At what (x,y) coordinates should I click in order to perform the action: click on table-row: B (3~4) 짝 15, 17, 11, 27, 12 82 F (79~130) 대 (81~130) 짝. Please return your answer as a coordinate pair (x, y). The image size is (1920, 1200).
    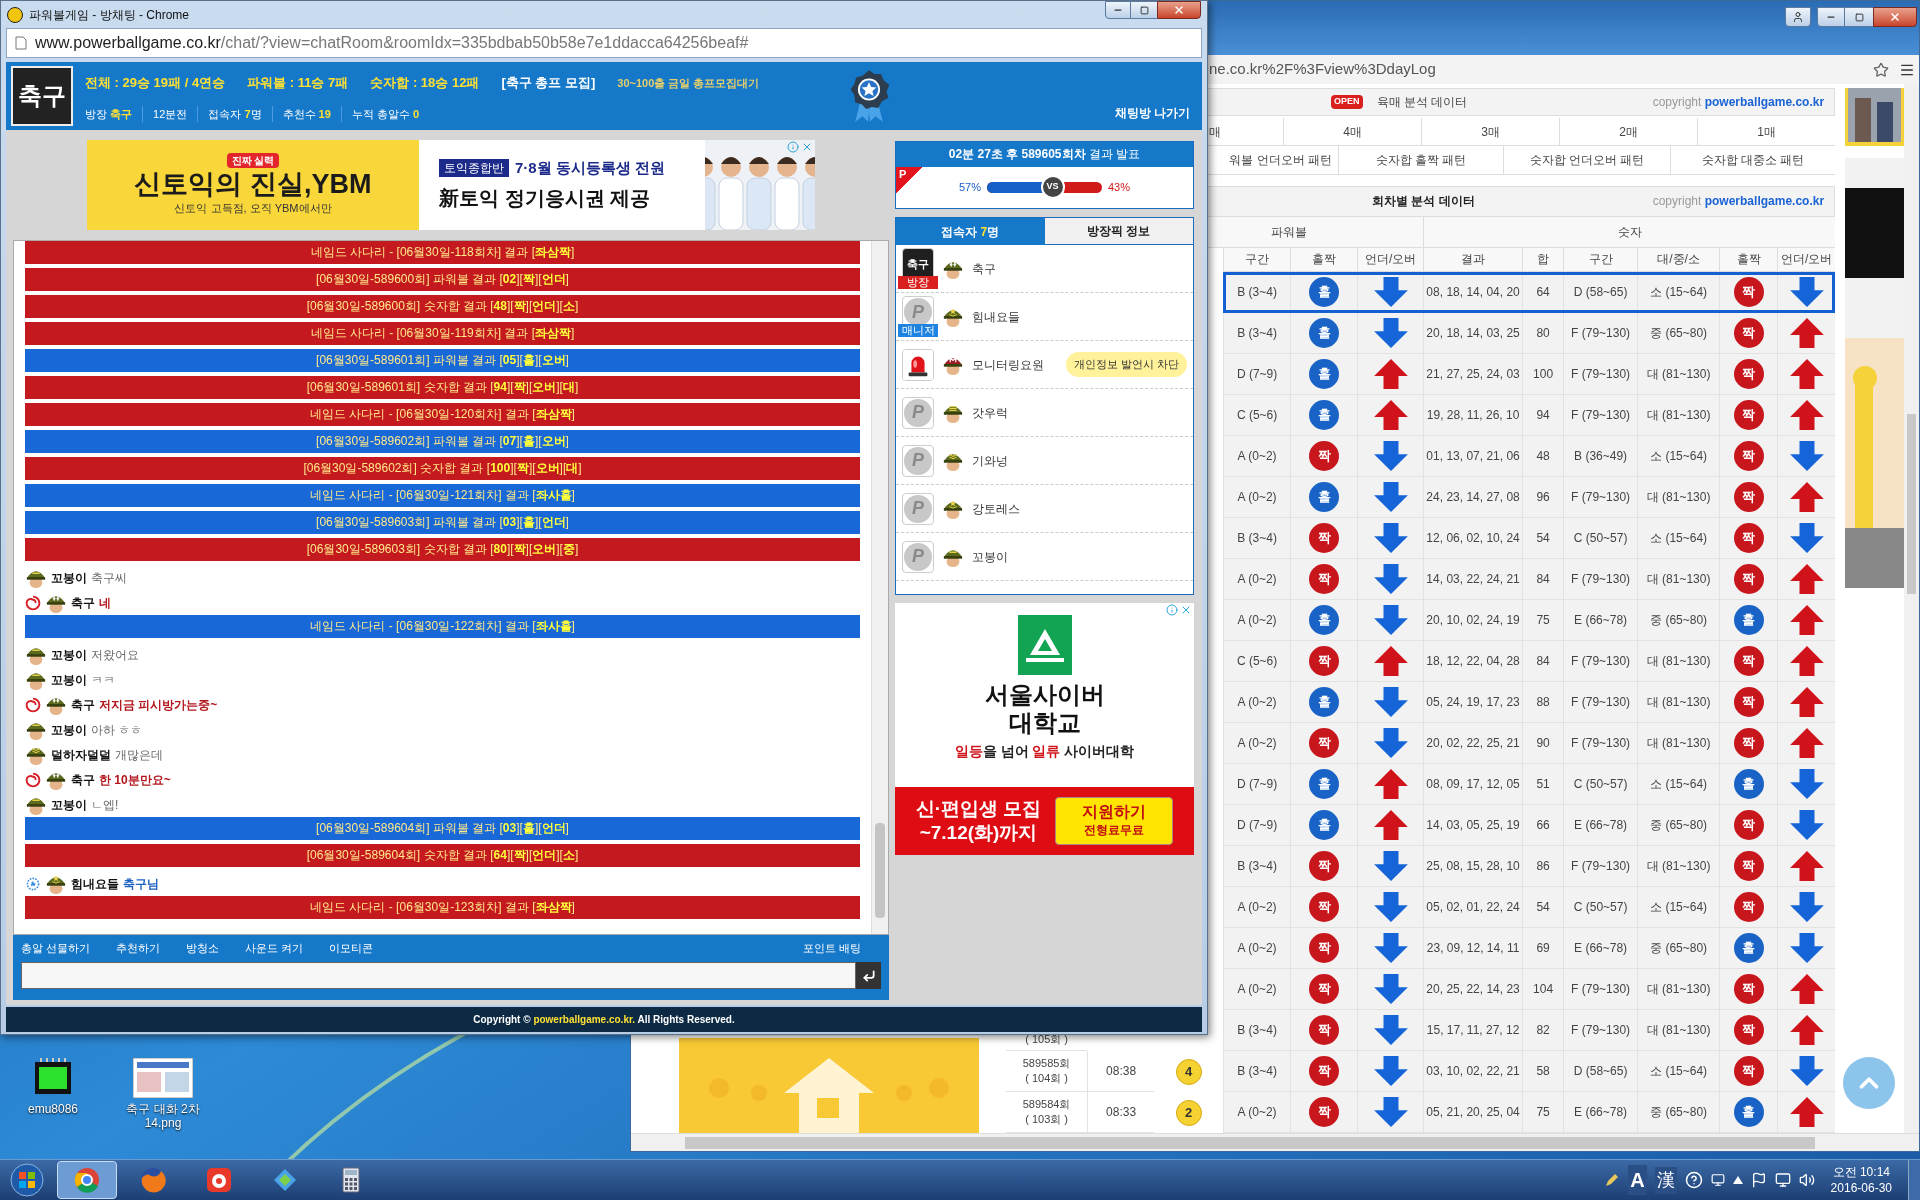
    Looking at the image, I should click on (1529, 1030).